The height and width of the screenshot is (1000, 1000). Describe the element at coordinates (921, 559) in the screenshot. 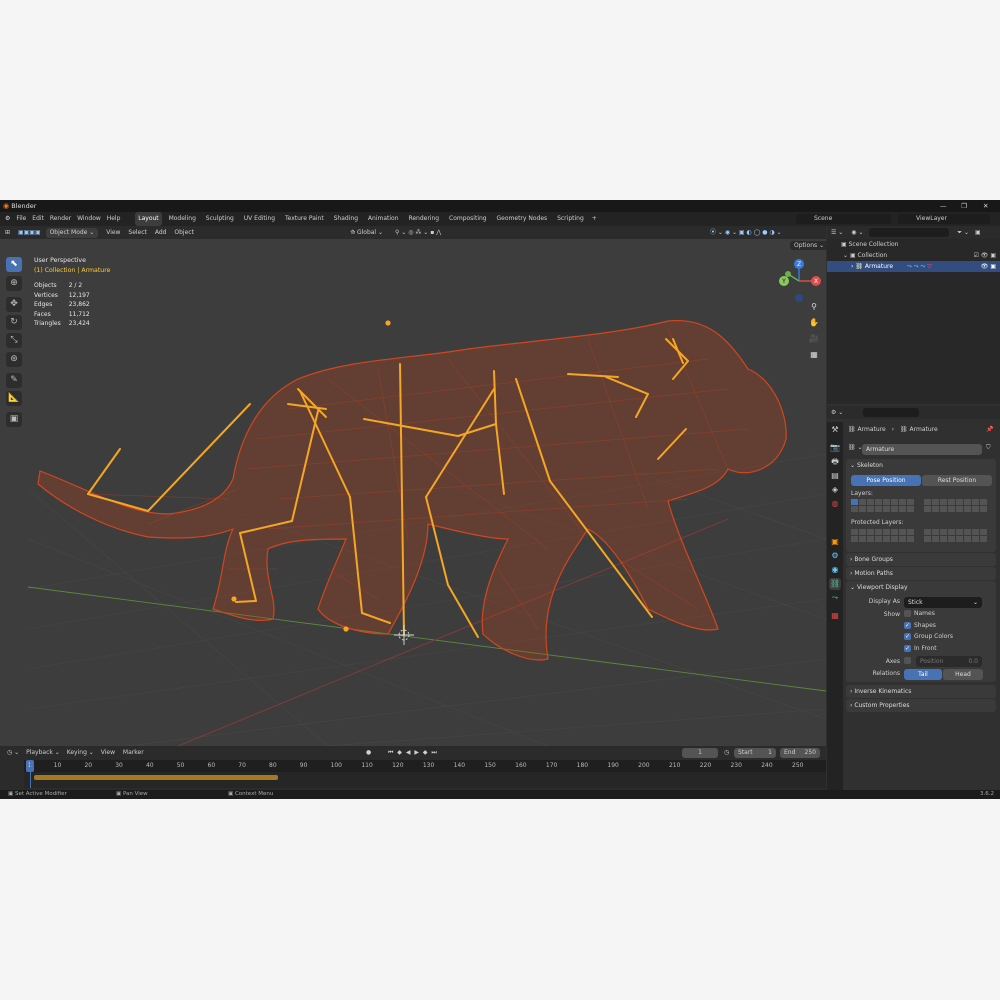

I see `bone-groups-panel: › Bone Groups` at that location.